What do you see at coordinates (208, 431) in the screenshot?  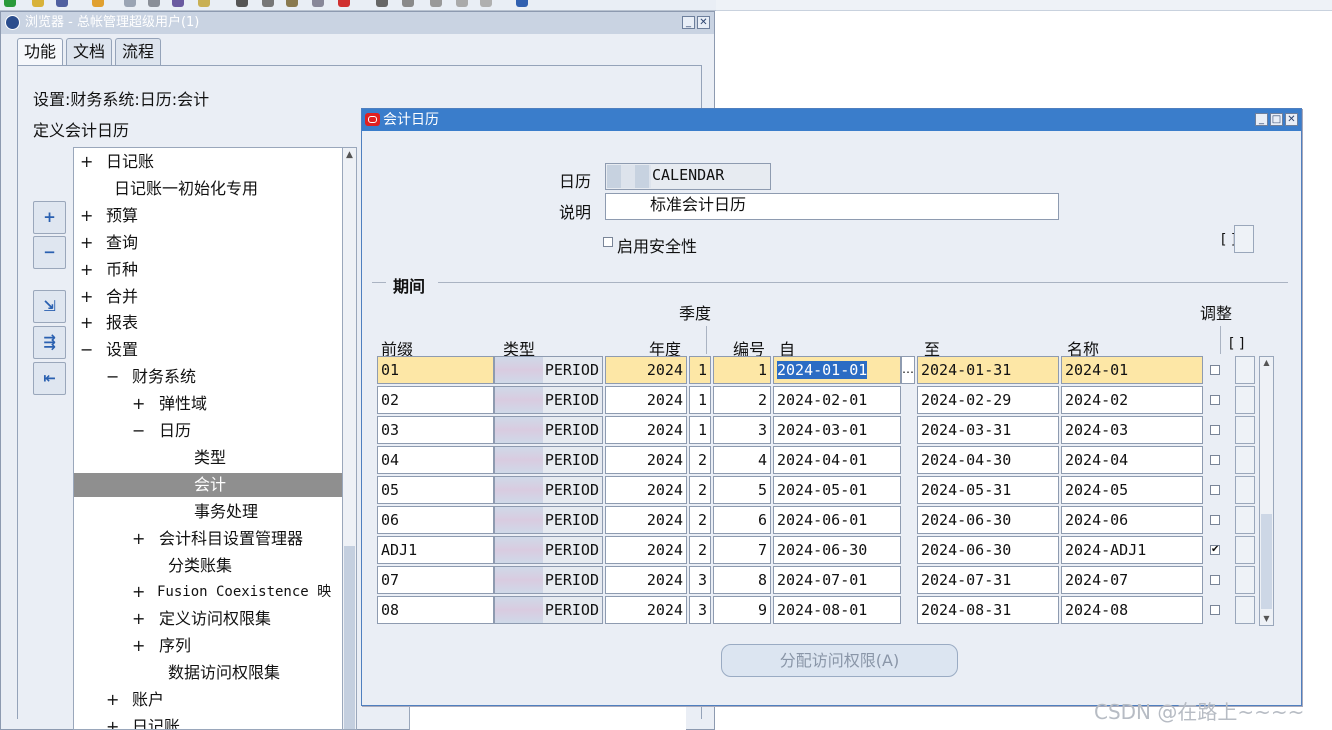 I see `tree-item: − 日历` at bounding box center [208, 431].